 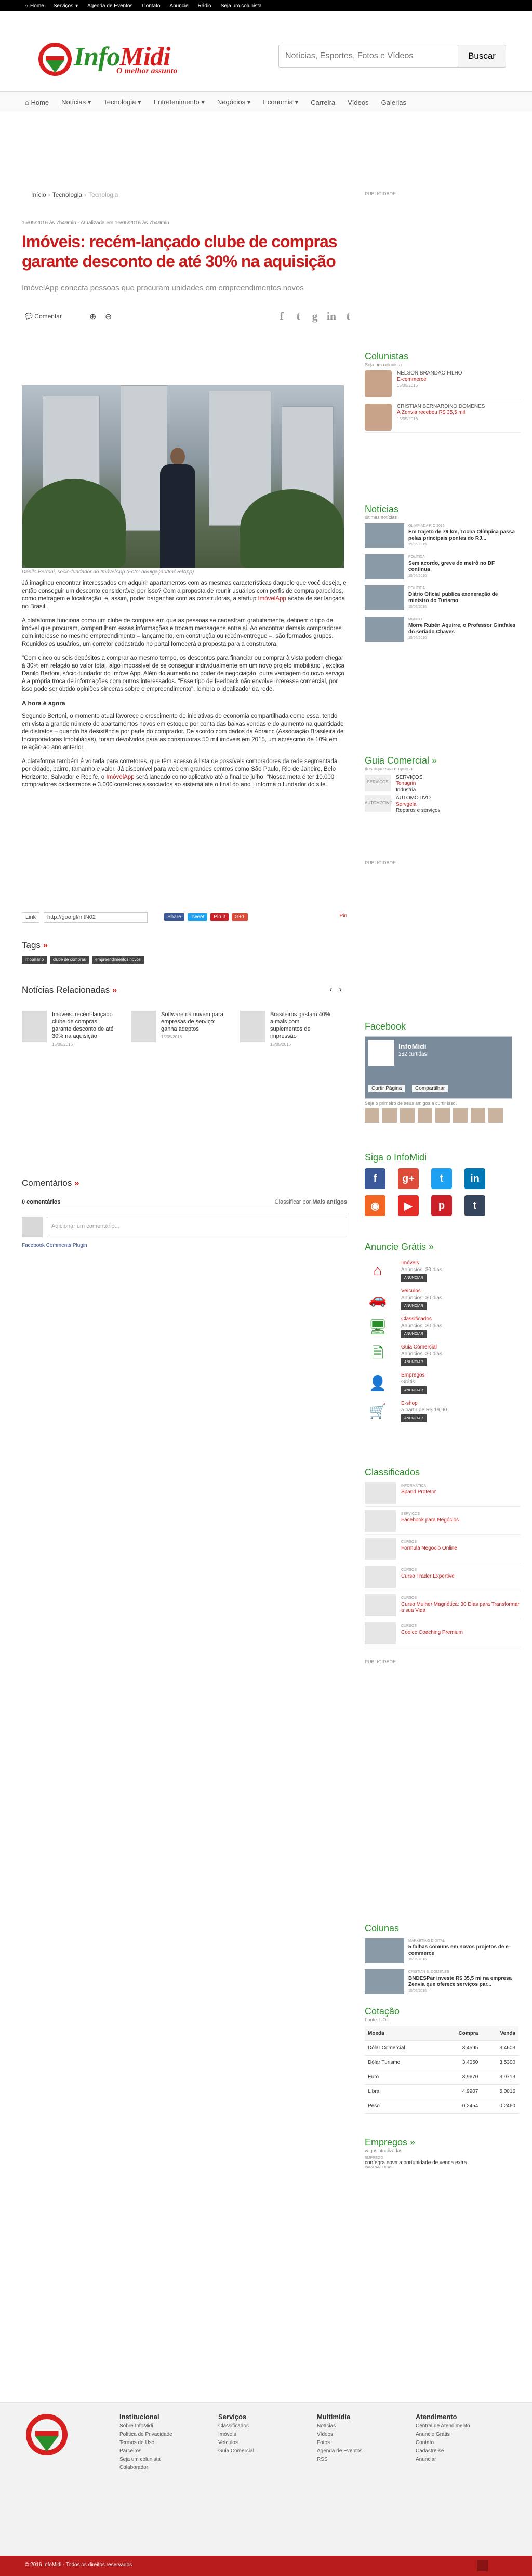 What do you see at coordinates (393, 102) in the screenshot?
I see `nav-item: Galerias` at bounding box center [393, 102].